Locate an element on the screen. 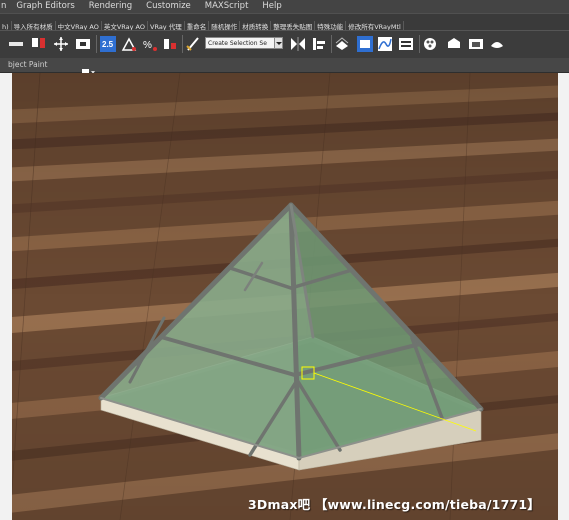  render-icon is located at coordinates (497, 44).